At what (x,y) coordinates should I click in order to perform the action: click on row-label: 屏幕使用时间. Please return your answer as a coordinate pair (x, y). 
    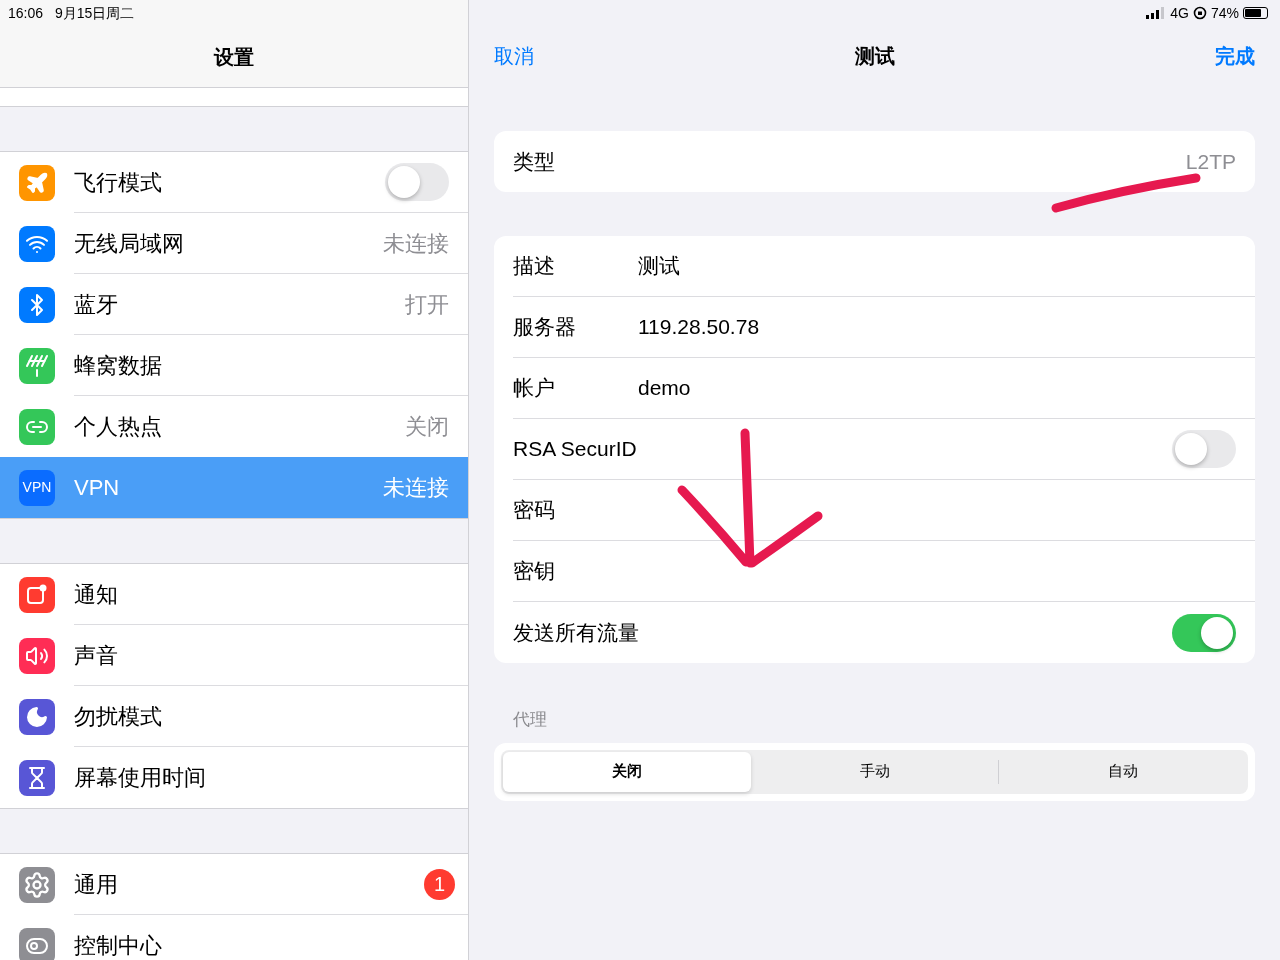
    Looking at the image, I should click on (140, 778).